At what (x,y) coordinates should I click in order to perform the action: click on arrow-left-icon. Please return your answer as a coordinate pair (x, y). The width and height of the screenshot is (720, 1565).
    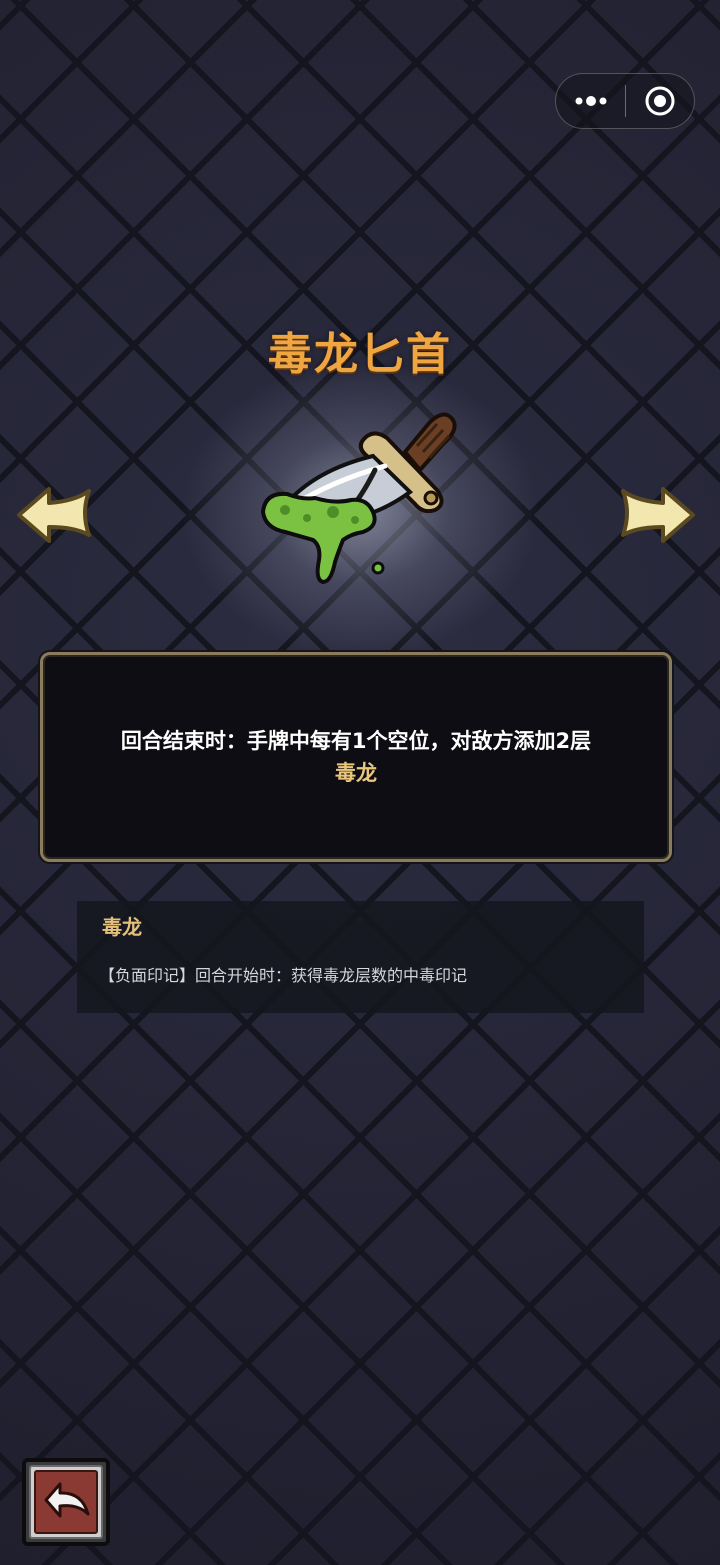
    Looking at the image, I should click on (55, 515).